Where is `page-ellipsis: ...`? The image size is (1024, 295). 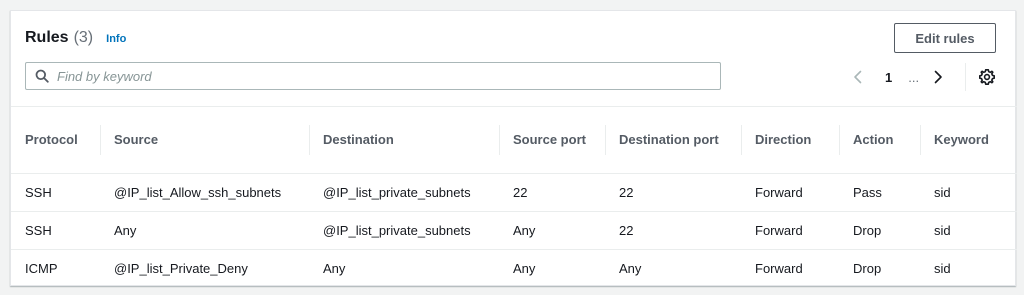
page-ellipsis: ... is located at coordinates (914, 77).